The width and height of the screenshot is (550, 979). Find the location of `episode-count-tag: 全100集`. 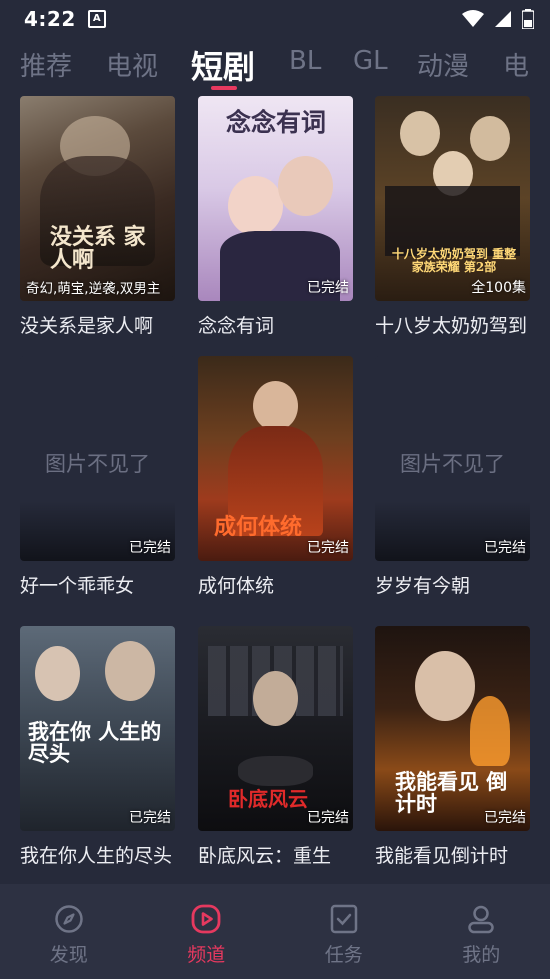

episode-count-tag: 全100集 is located at coordinates (498, 288).